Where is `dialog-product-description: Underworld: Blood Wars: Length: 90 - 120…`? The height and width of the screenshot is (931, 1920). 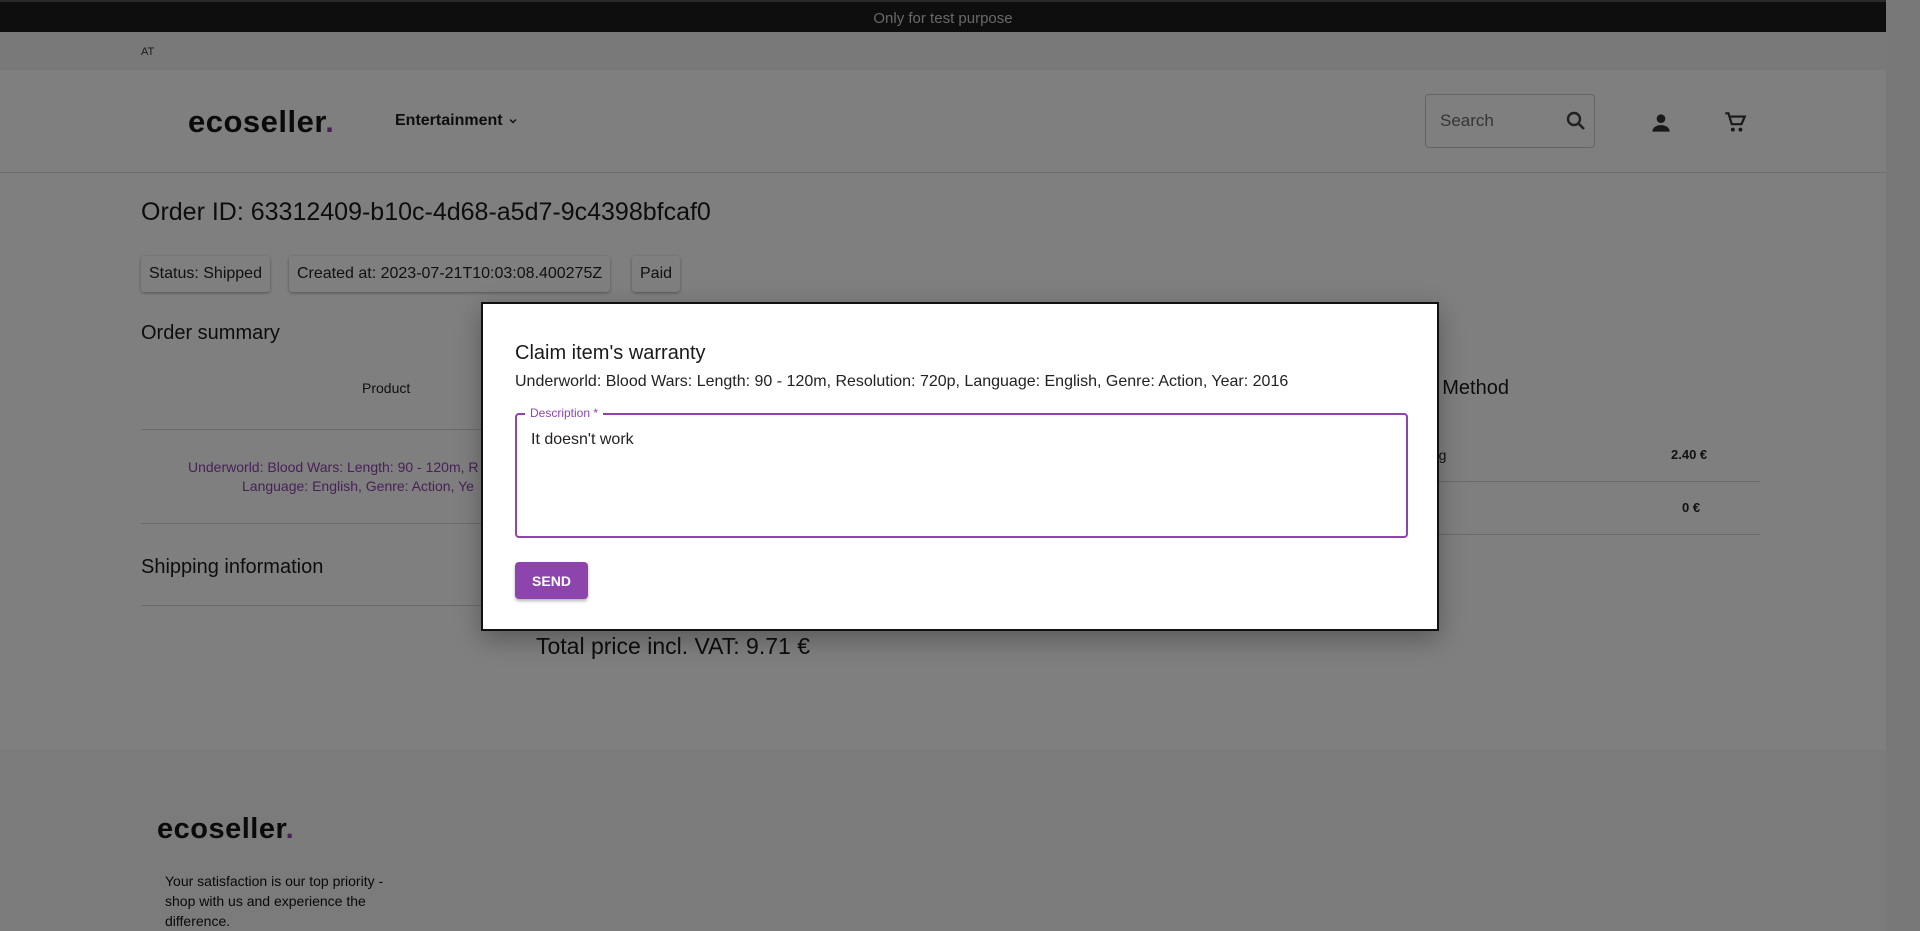
dialog-product-description: Underworld: Blood Wars: Length: 90 - 120… is located at coordinates (902, 381).